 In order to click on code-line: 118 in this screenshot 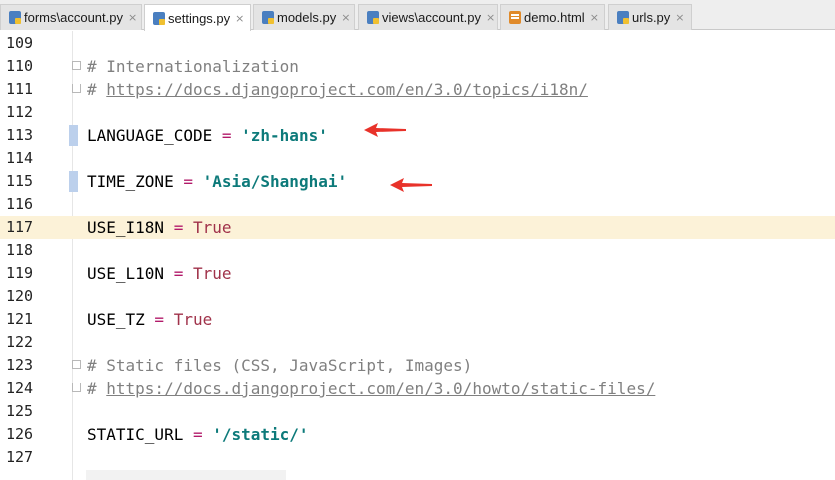, I will do `click(417, 250)`.